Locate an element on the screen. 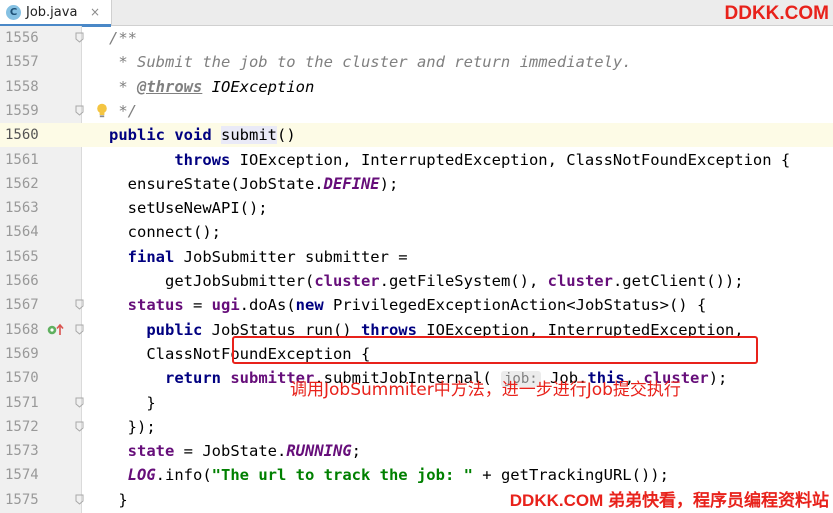 This screenshot has height=513, width=833. line-number: 1560 is located at coordinates (41, 135).